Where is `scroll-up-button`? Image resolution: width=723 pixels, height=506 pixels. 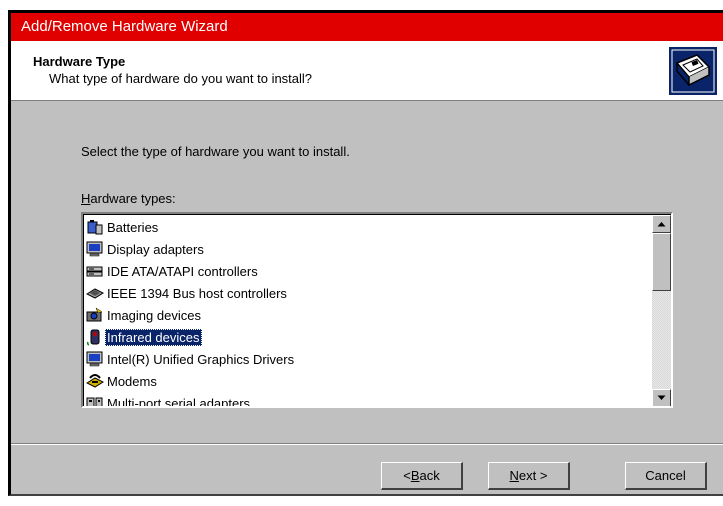
scroll-up-button is located at coordinates (661, 224).